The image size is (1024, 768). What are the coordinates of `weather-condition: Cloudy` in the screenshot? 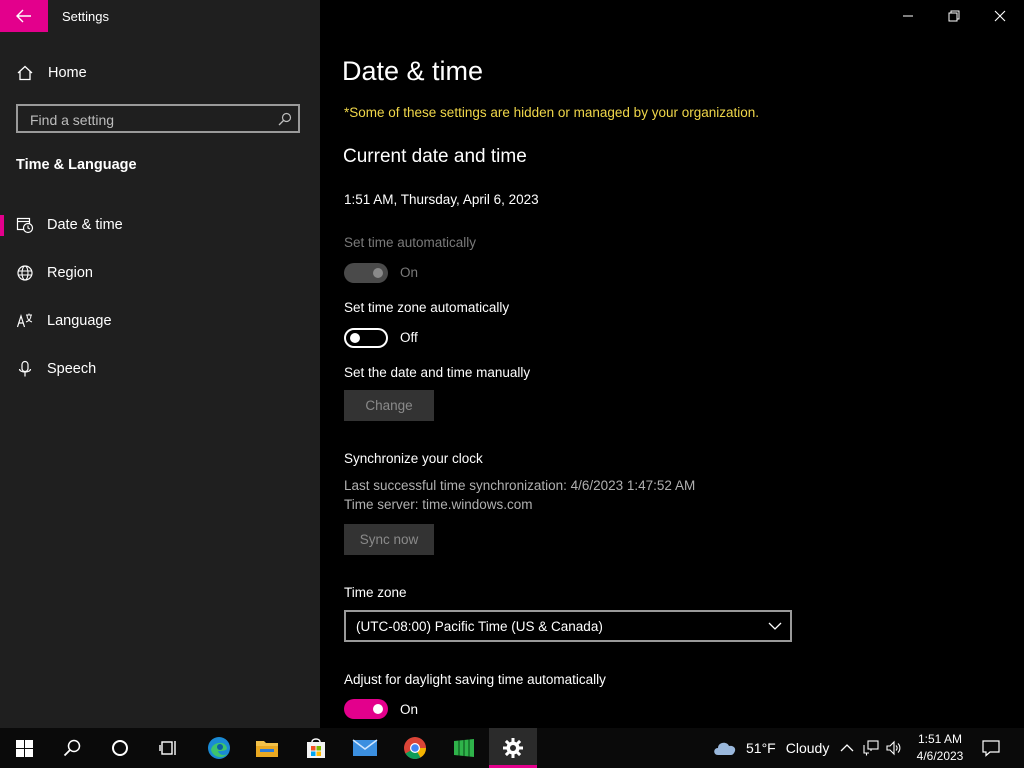 It's located at (807, 748).